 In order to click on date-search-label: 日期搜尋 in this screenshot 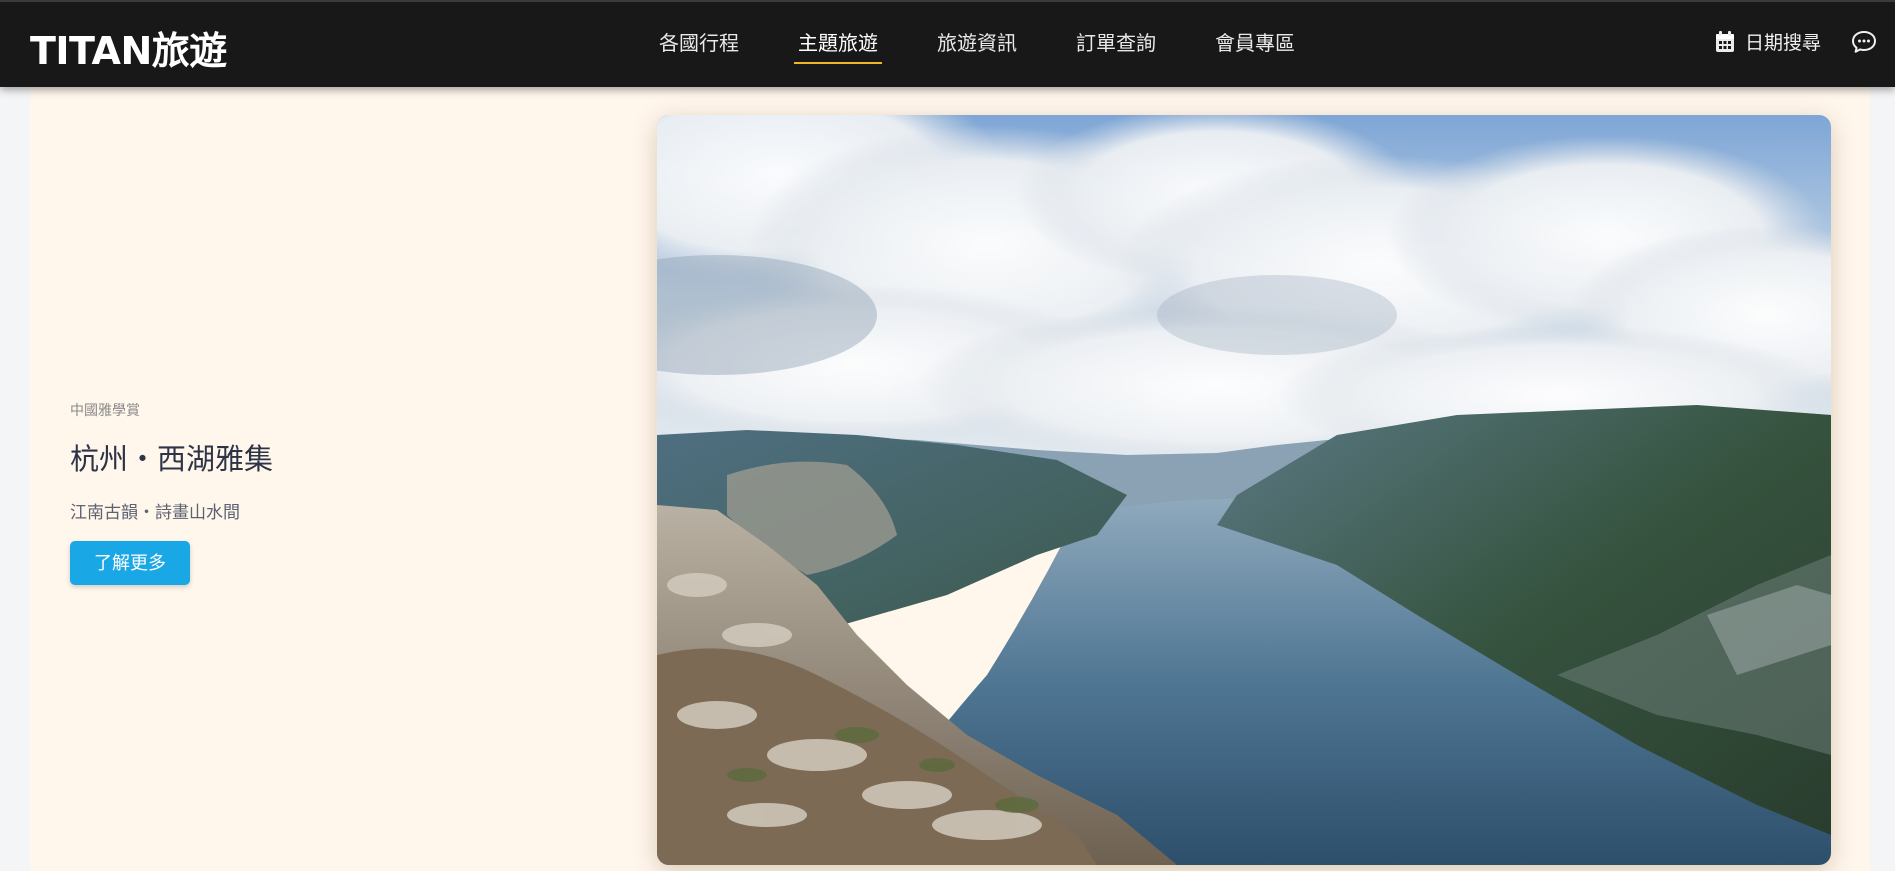, I will do `click(1782, 43)`.